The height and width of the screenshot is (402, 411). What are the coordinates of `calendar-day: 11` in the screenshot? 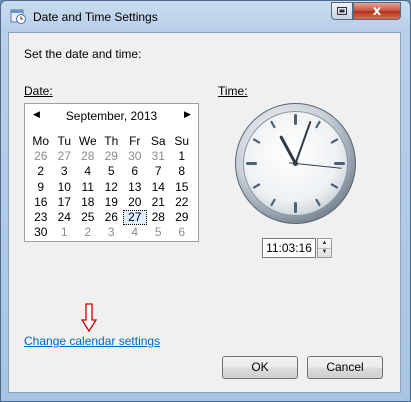 It's located at (88, 187).